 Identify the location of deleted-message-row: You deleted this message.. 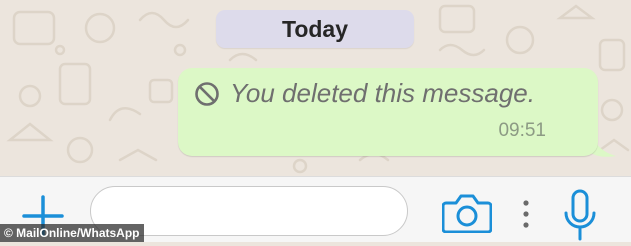
(364, 93).